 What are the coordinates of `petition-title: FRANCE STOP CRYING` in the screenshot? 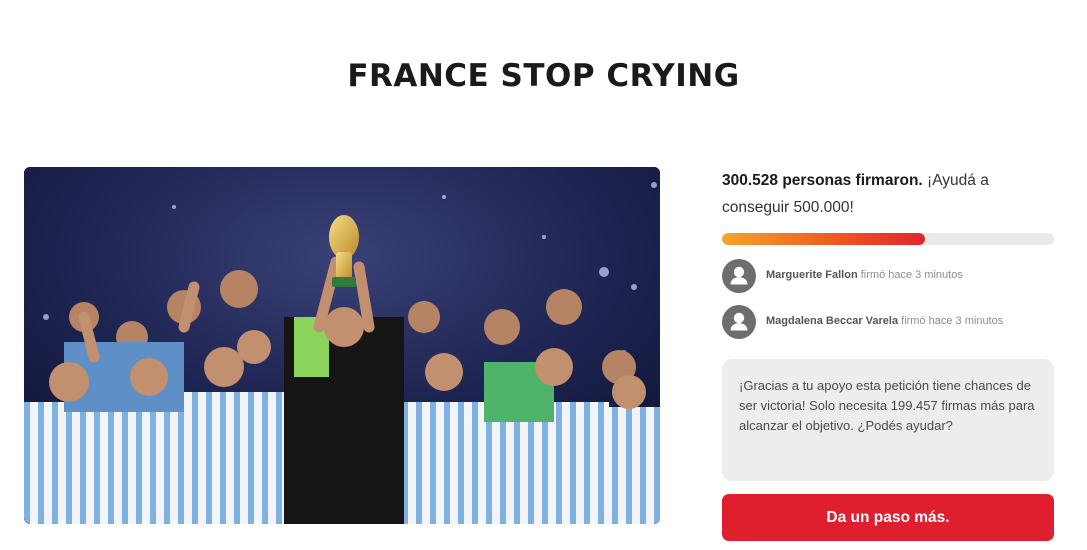 It's located at (543, 76).